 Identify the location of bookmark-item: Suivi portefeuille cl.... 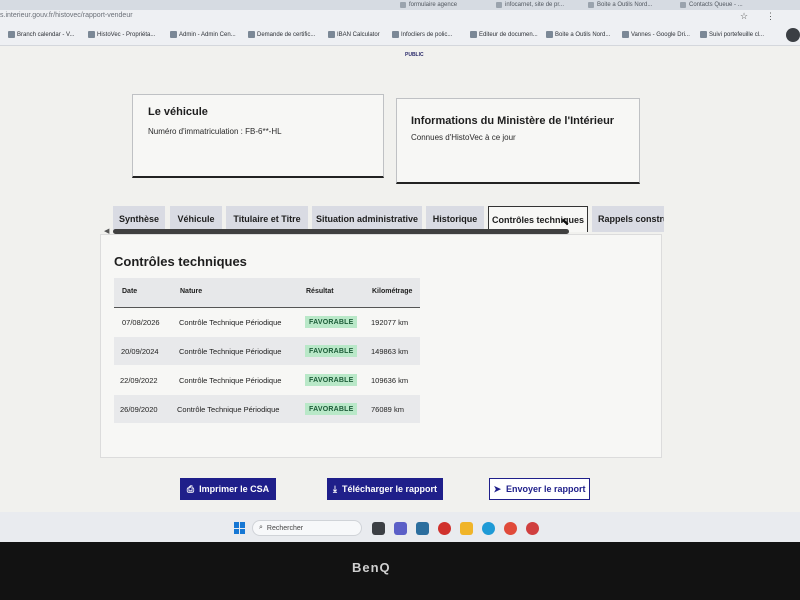
(732, 34).